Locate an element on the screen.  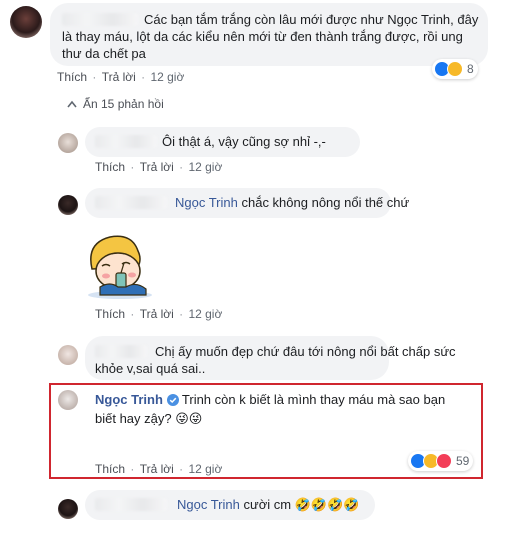
reply-text-body: chắc không nông nổi thế chứ is located at coordinates (323, 202).